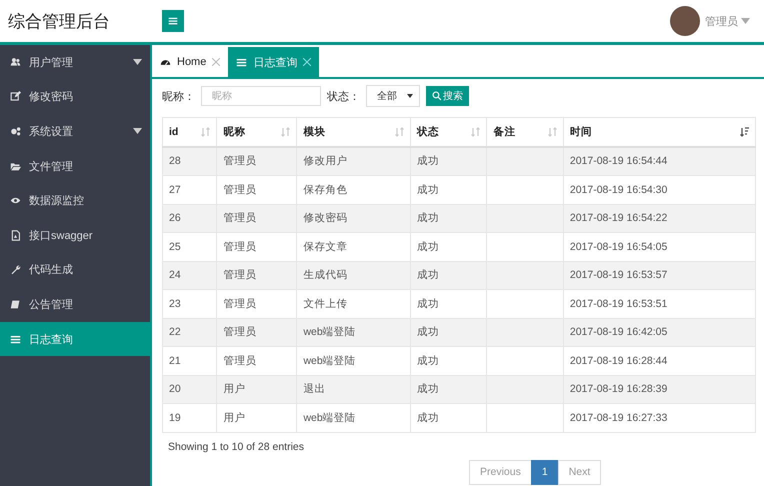 The height and width of the screenshot is (486, 764). What do you see at coordinates (393, 96) in the screenshot?
I see `status-select: 全部` at bounding box center [393, 96].